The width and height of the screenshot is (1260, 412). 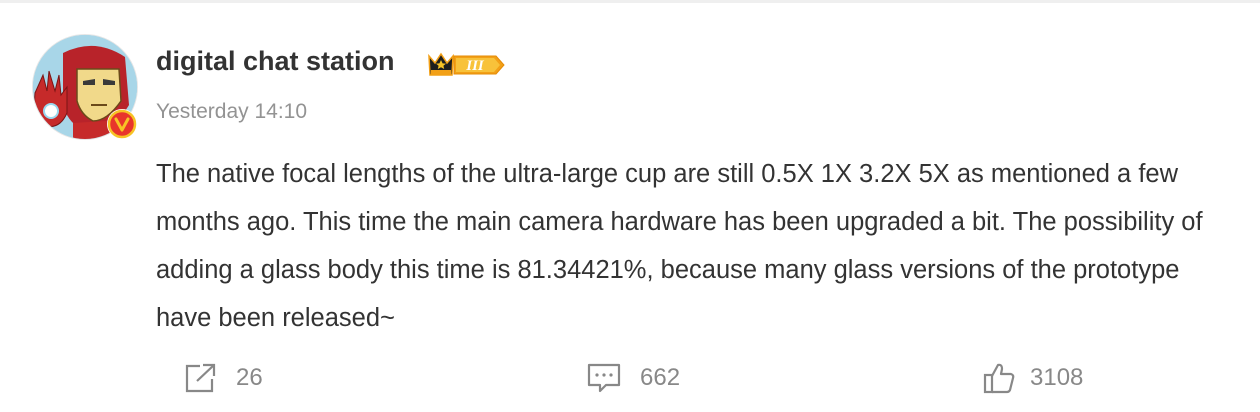 What do you see at coordinates (223, 378) in the screenshot?
I see `share-button: 26` at bounding box center [223, 378].